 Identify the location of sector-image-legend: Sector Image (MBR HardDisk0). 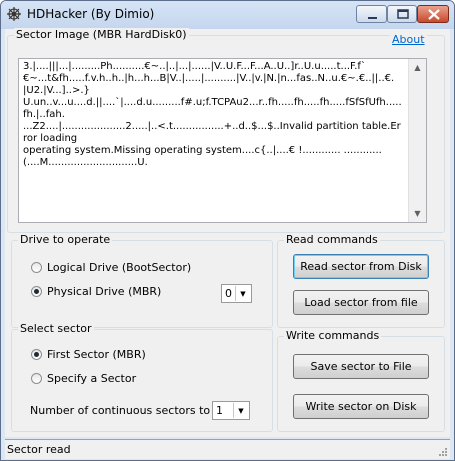
(101, 35).